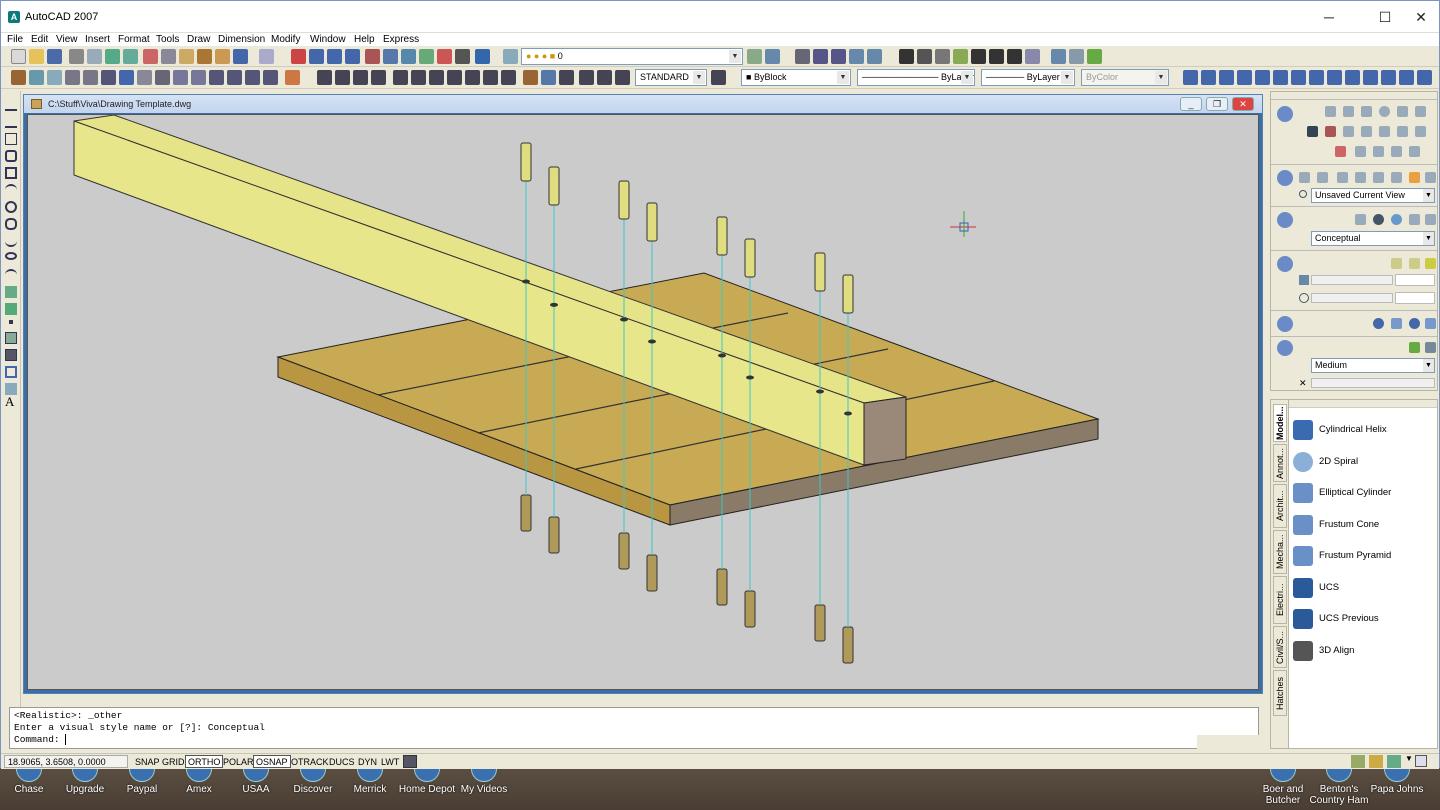 The height and width of the screenshot is (810, 1440). I want to click on text-style-icon, so click(874, 56).